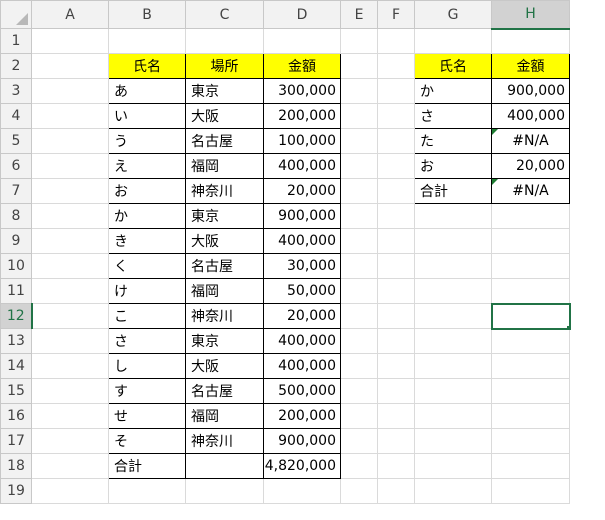 This screenshot has height=520, width=605. Describe the element at coordinates (147, 441) in the screenshot. I see `left-cell-name: そ` at that location.